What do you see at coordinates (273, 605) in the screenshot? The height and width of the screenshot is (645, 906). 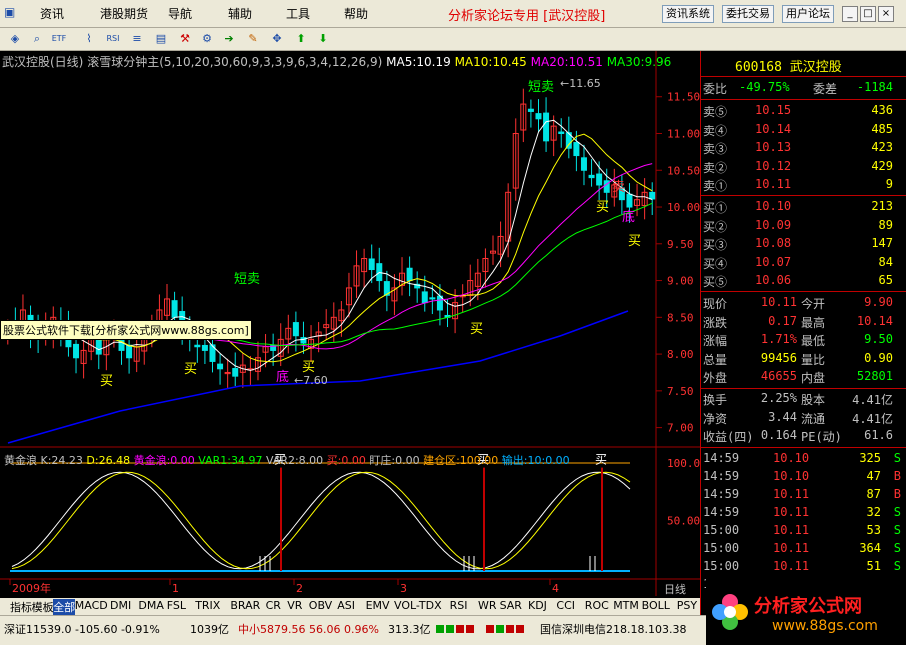 I see `tab-cr: CR` at bounding box center [273, 605].